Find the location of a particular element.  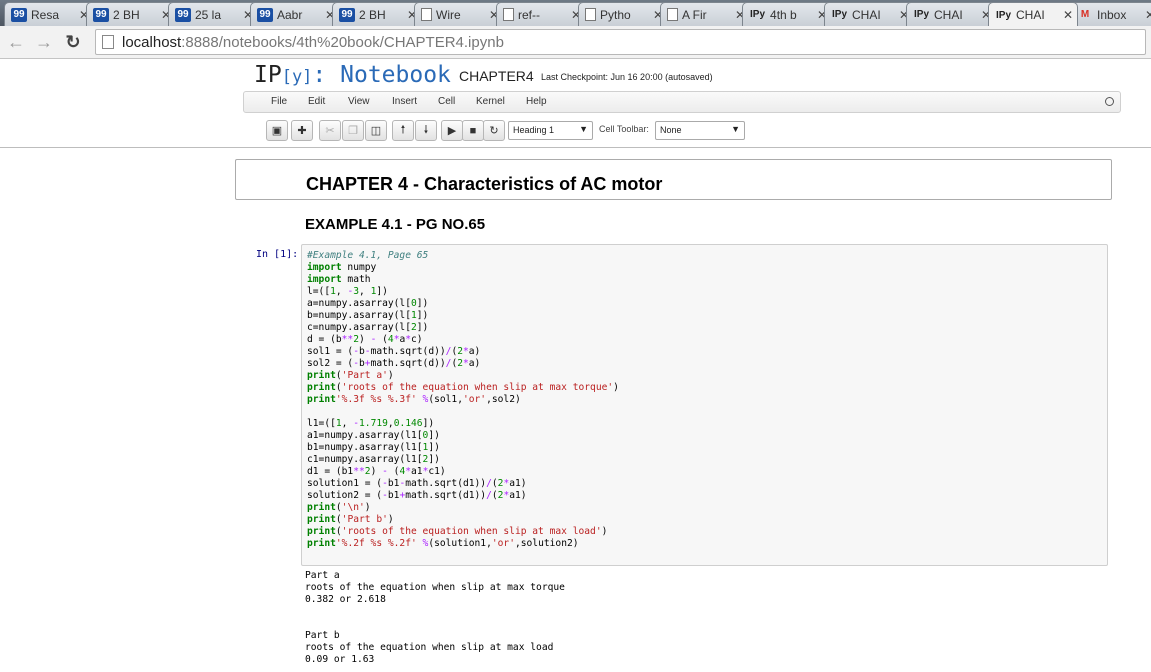

insert-cell-icon: ✚ is located at coordinates (302, 130).